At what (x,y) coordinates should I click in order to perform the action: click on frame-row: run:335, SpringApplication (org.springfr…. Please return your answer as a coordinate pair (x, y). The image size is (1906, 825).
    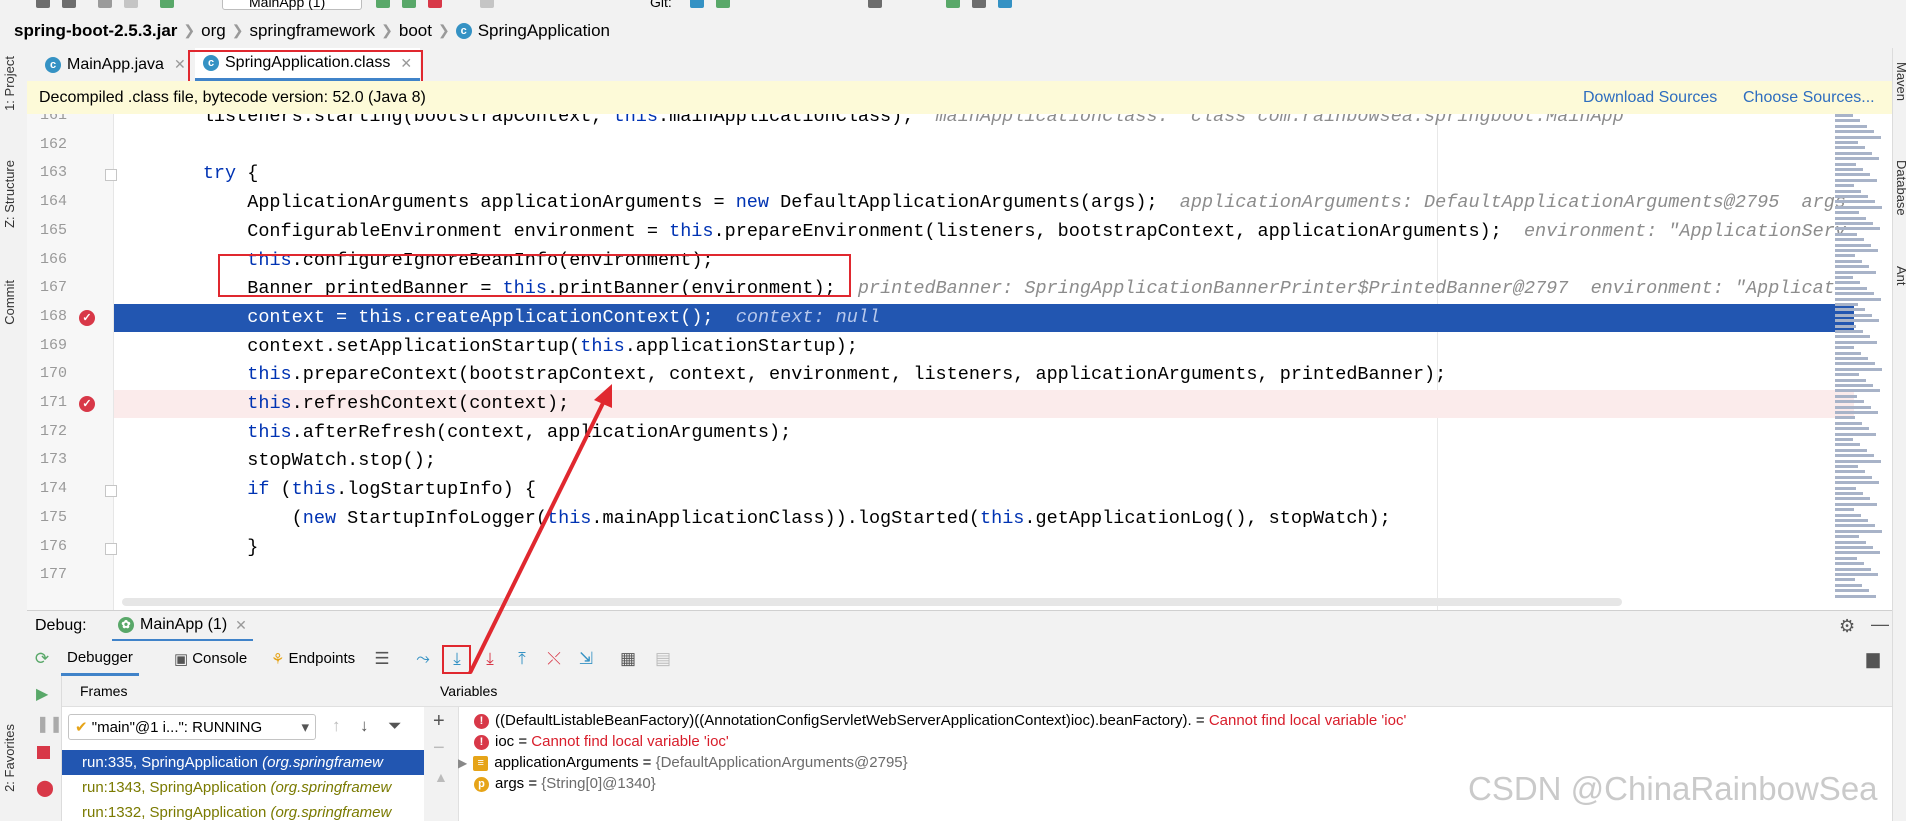
    Looking at the image, I should click on (243, 762).